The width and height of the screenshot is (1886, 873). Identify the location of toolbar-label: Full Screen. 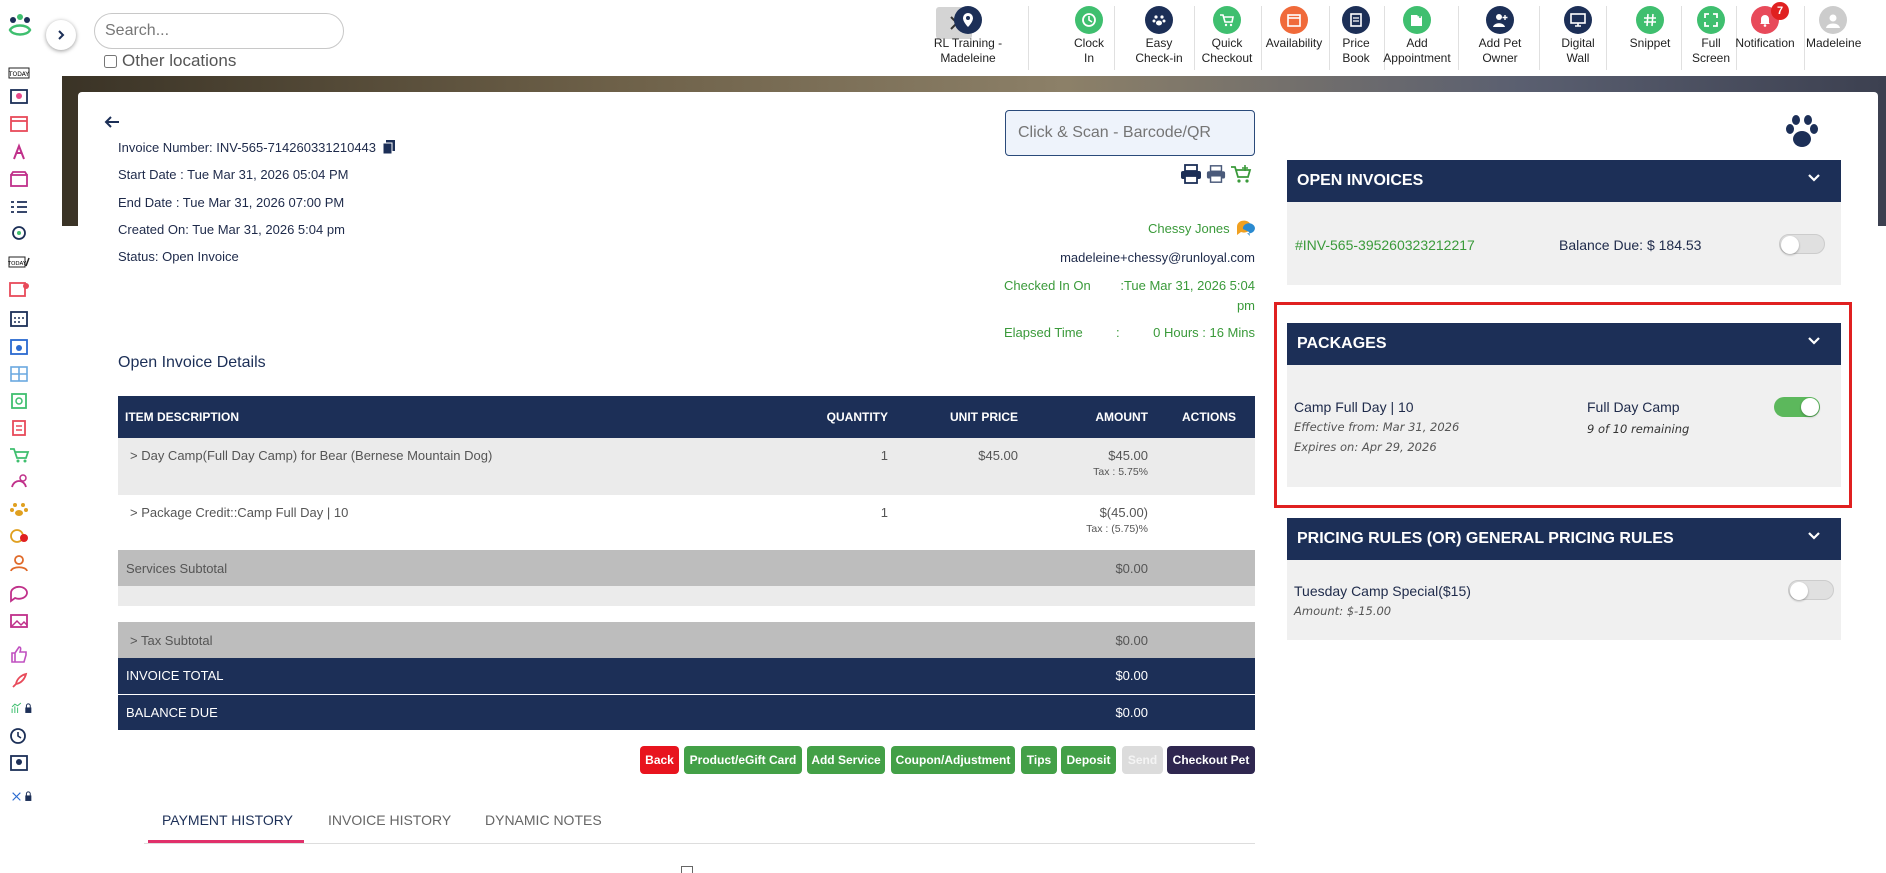
(1711, 50).